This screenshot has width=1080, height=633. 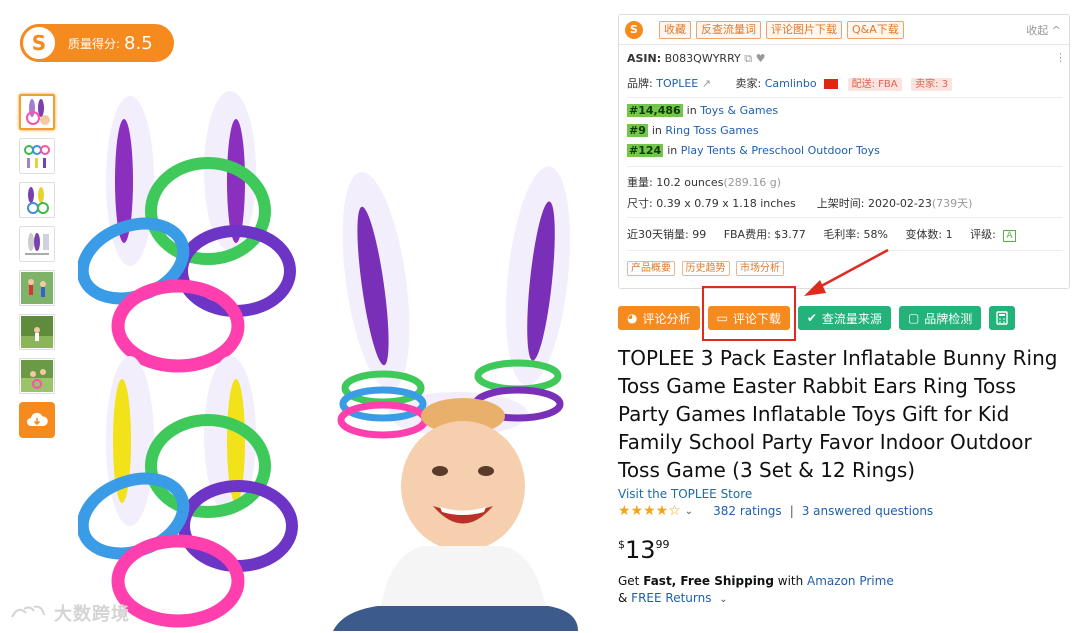 What do you see at coordinates (625, 598) in the screenshot?
I see `returns-prefix: &` at bounding box center [625, 598].